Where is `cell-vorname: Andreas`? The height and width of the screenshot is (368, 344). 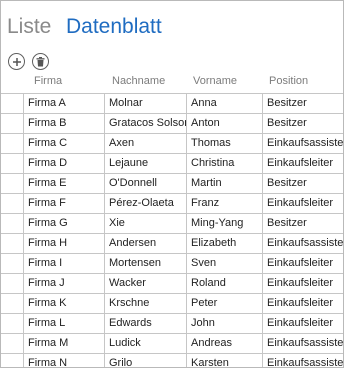
cell-vorname: Andreas is located at coordinates (224, 343).